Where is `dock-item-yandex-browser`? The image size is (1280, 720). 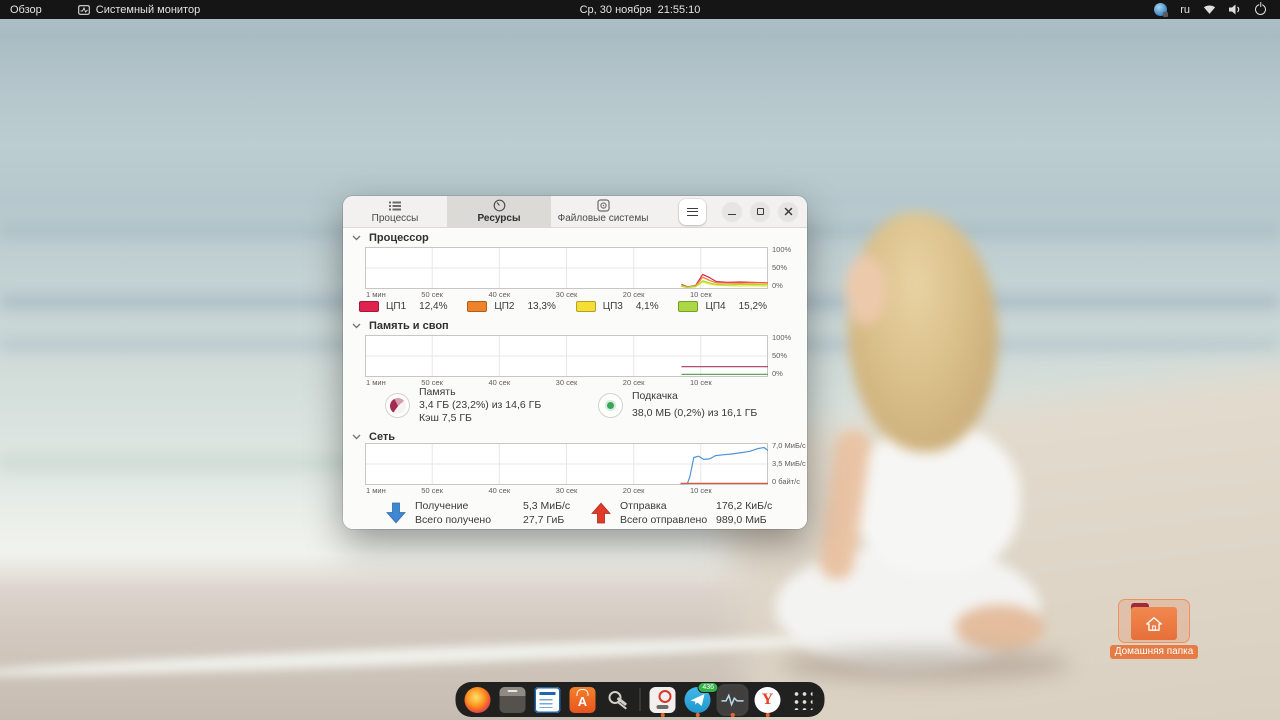 dock-item-yandex-browser is located at coordinates (767, 699).